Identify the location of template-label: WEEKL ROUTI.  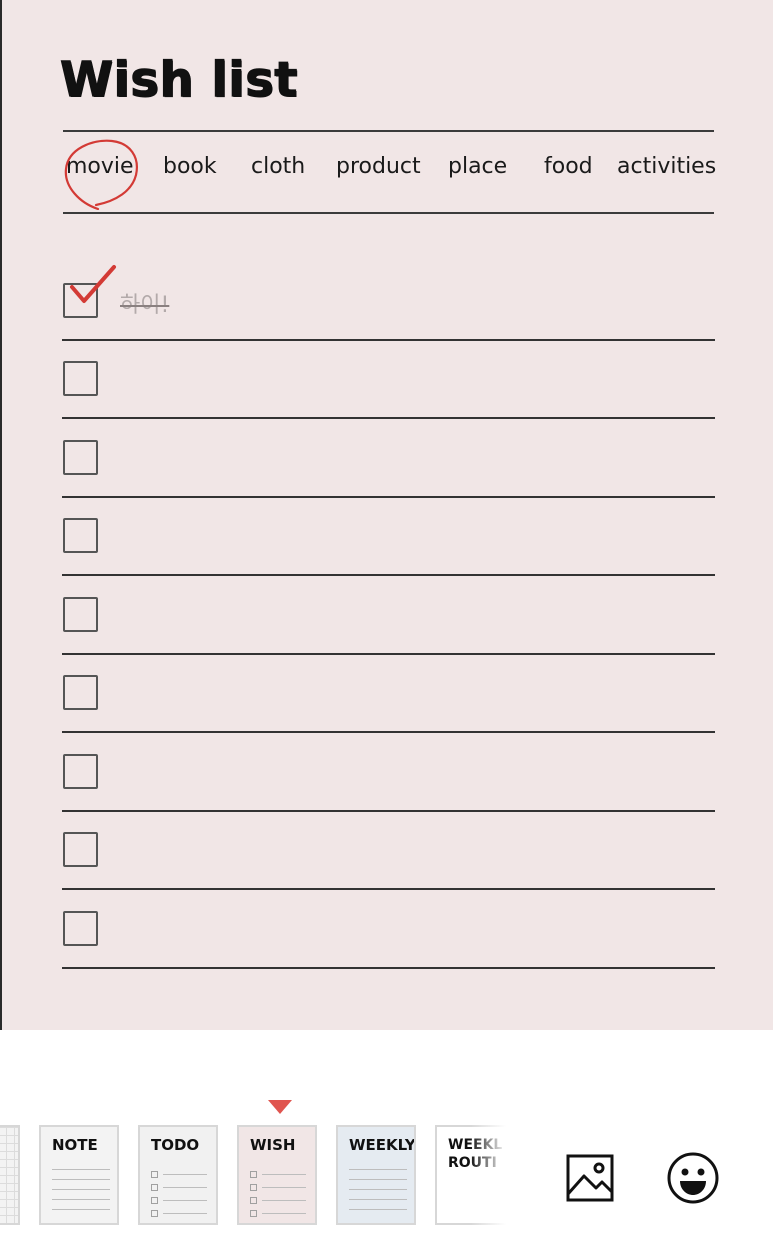
(475, 1154).